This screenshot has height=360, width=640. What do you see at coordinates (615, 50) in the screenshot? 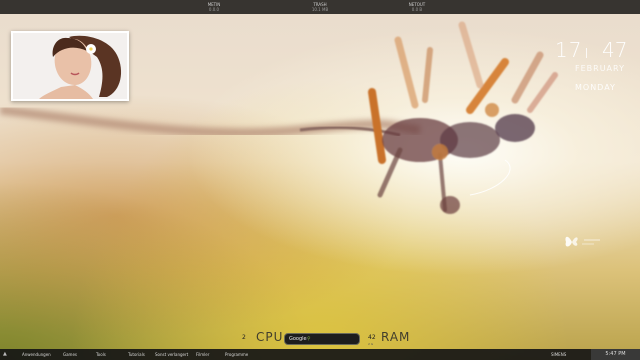
I see `clock-minute: 47` at bounding box center [615, 50].